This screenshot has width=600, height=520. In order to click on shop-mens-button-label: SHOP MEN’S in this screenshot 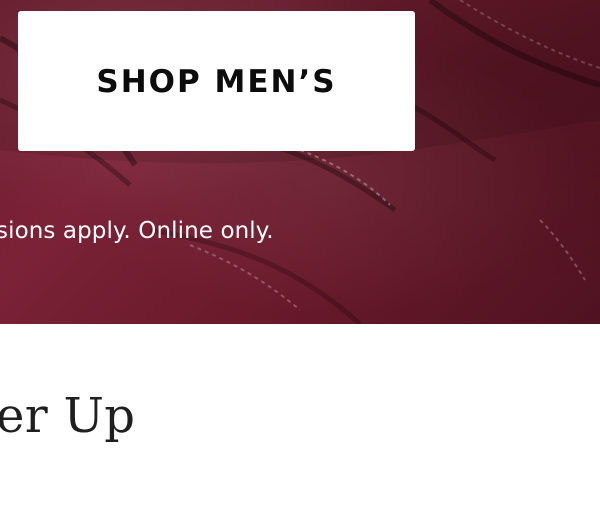, I will do `click(216, 81)`.